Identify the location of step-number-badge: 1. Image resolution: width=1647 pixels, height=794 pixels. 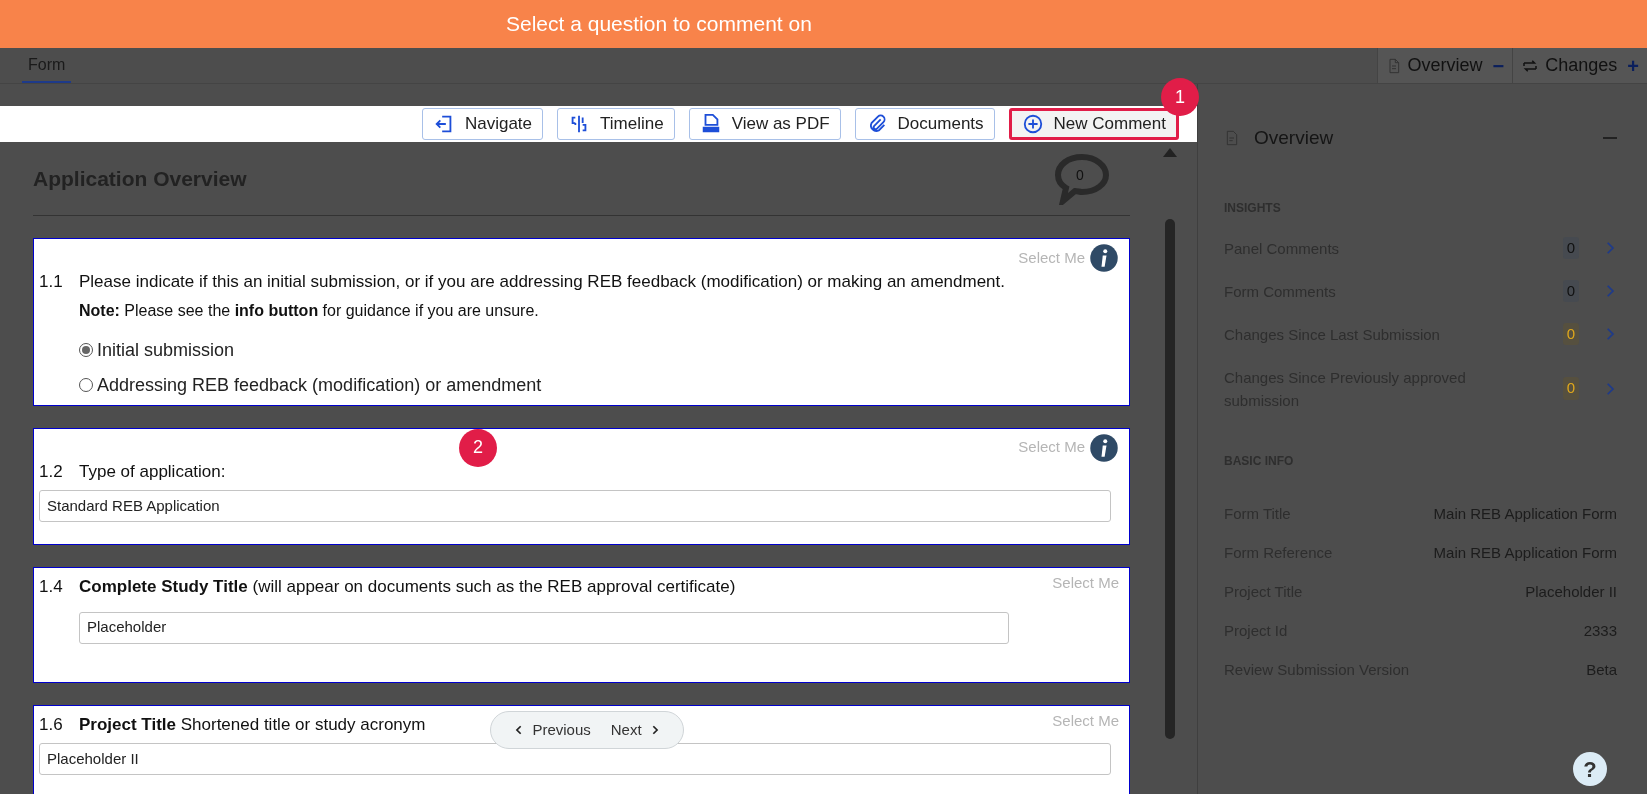
(1180, 97).